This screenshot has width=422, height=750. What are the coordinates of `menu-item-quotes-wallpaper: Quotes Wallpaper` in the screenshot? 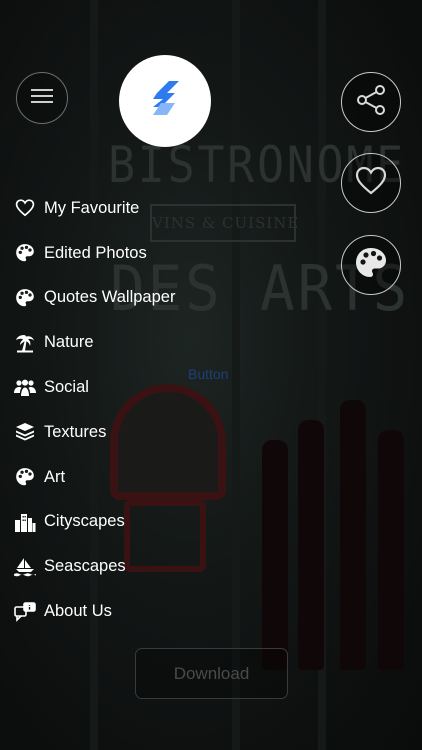 It's located at (94, 298).